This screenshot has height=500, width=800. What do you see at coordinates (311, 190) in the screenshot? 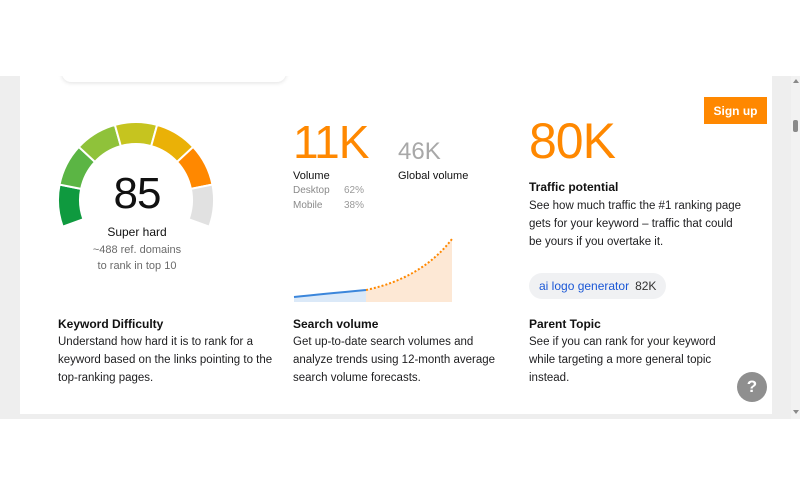
I see `desktop-label: Desktop` at bounding box center [311, 190].